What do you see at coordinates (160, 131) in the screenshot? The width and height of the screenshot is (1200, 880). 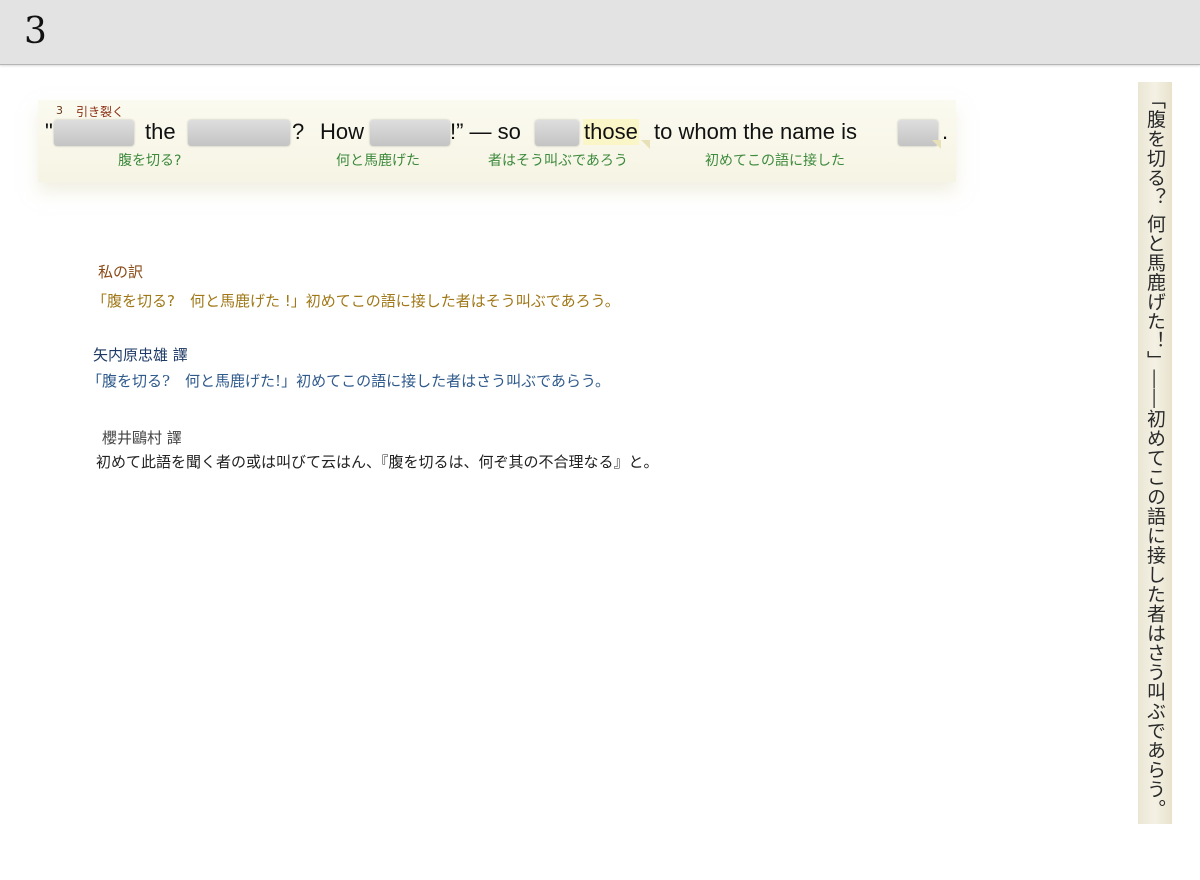 I see `word-the: the` at bounding box center [160, 131].